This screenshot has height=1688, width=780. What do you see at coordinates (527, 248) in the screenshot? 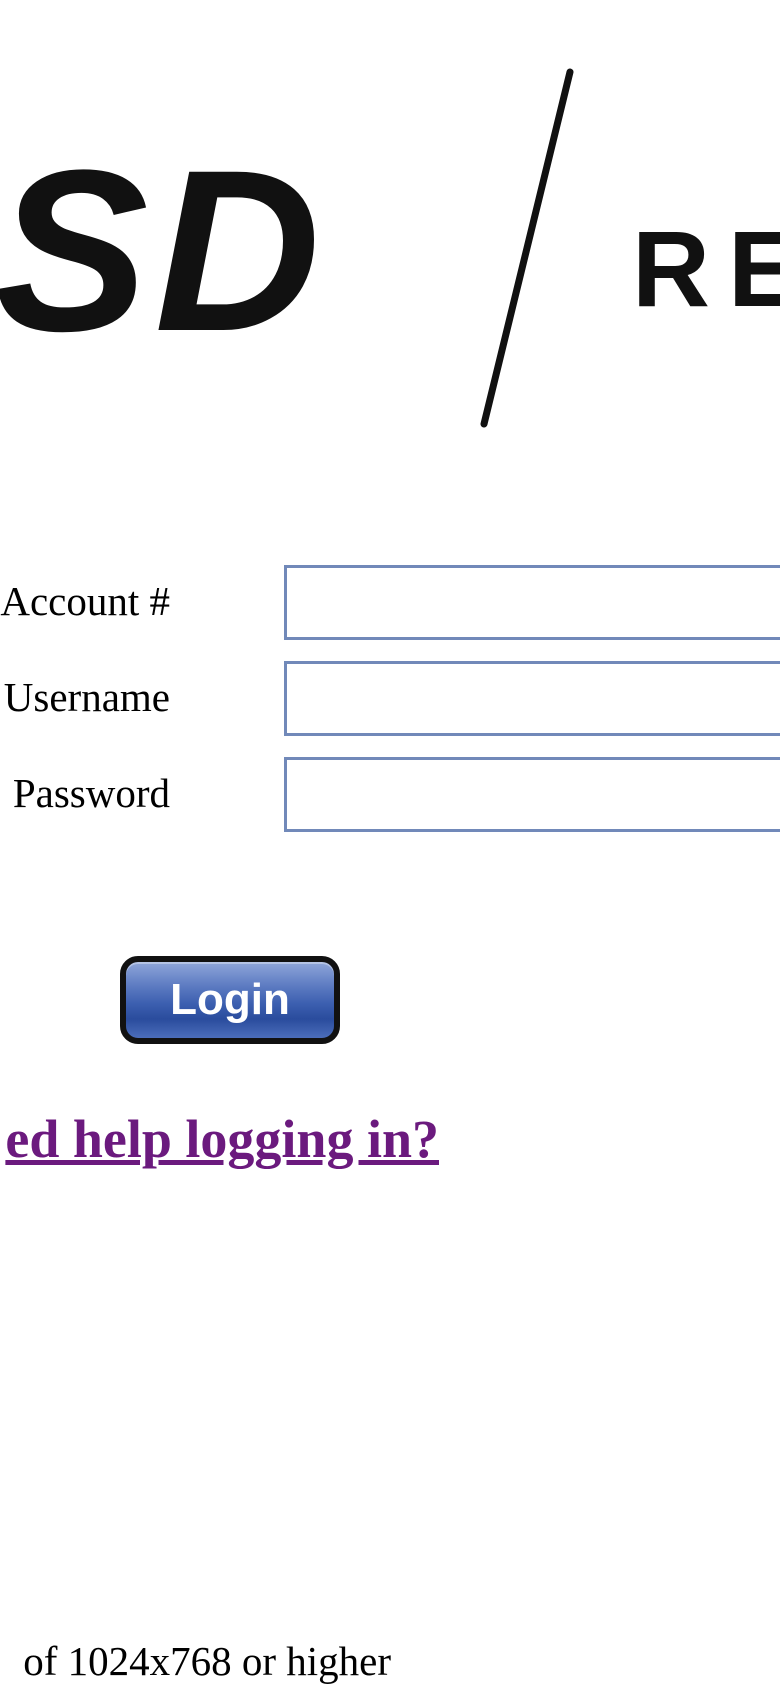
I see `logo-divider` at bounding box center [527, 248].